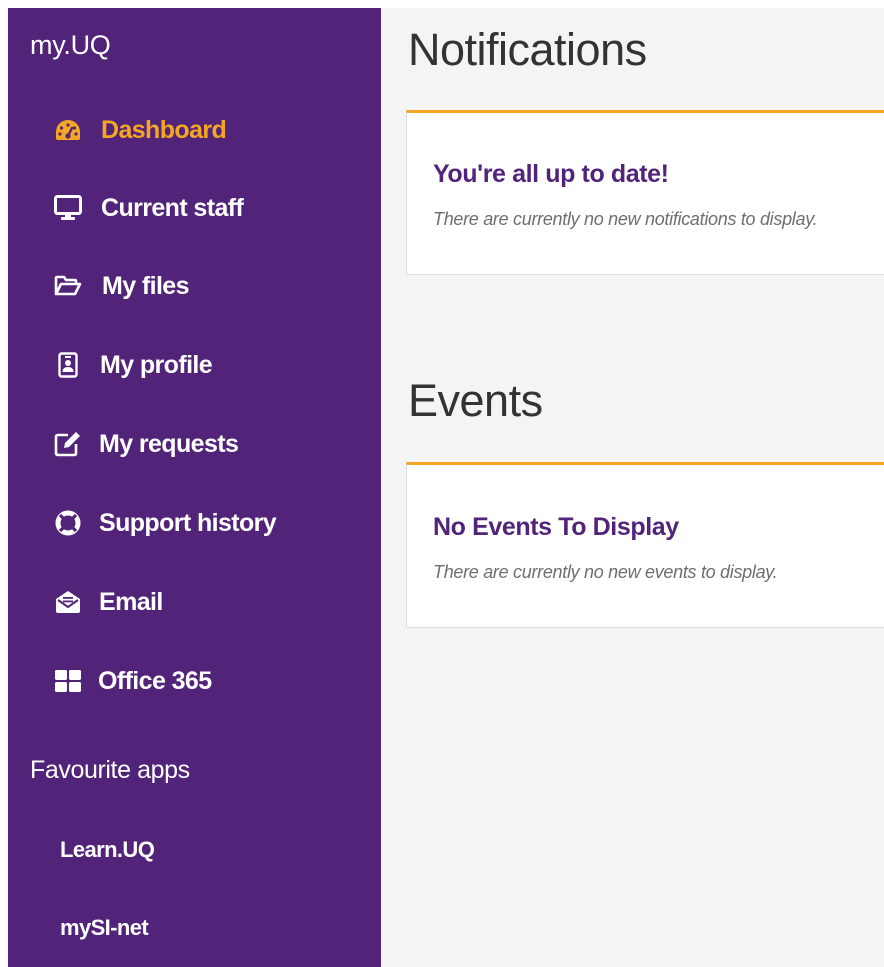  I want to click on sidebar-item-label: My requests, so click(169, 443).